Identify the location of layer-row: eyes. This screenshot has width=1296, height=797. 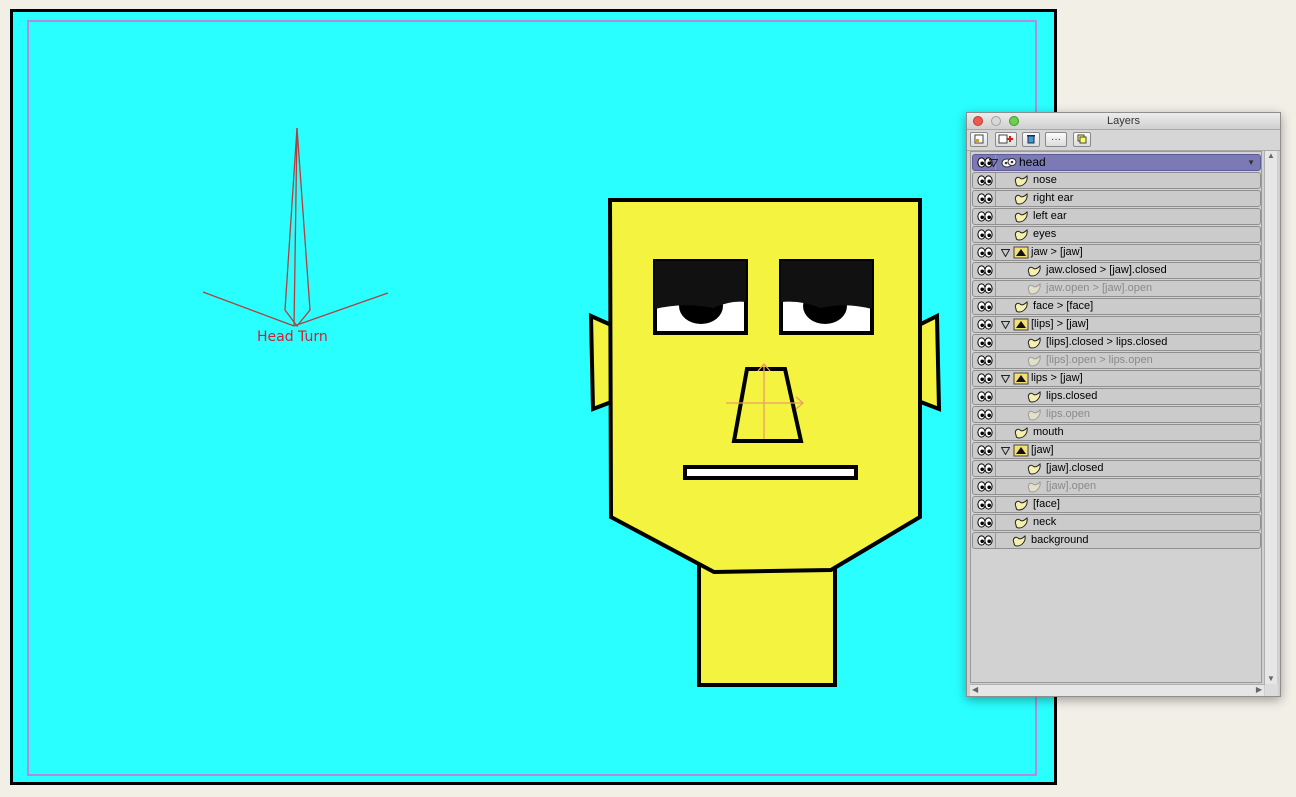
(1116, 234).